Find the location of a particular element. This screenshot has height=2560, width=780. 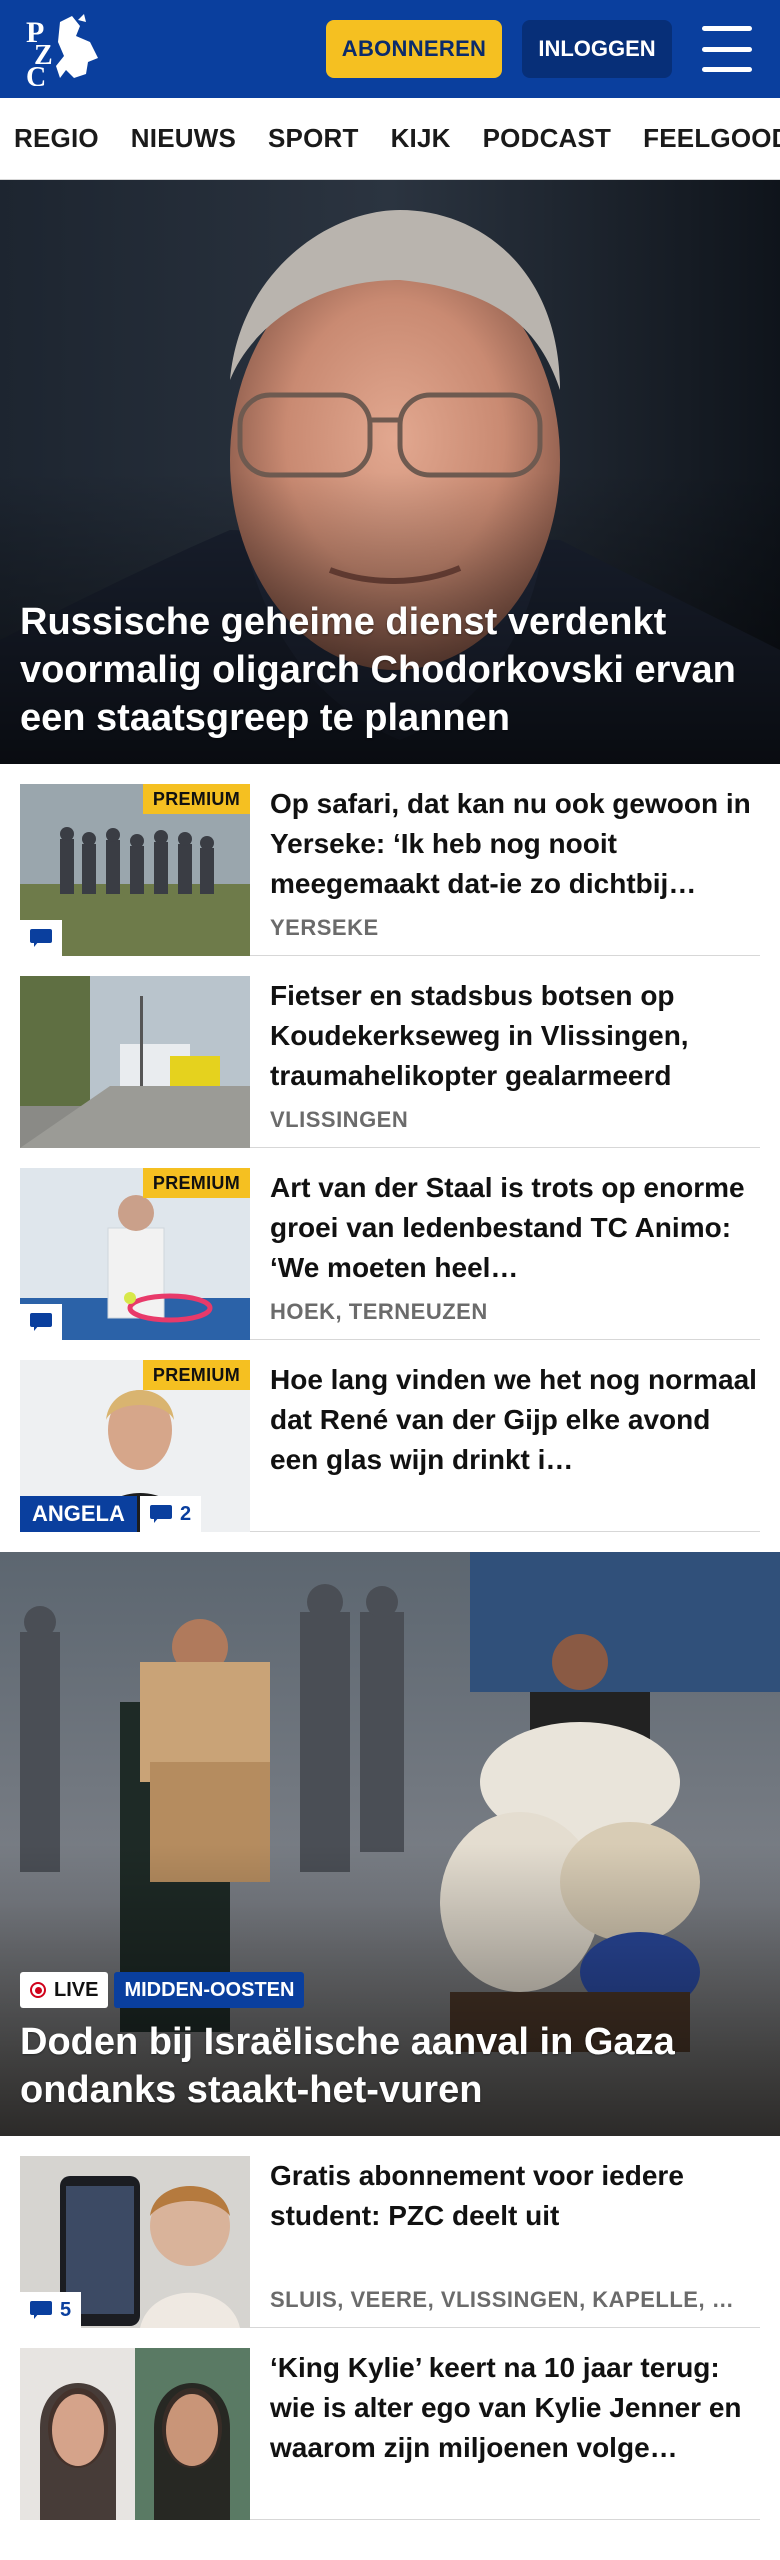

live-dot-icon is located at coordinates (38, 1990).